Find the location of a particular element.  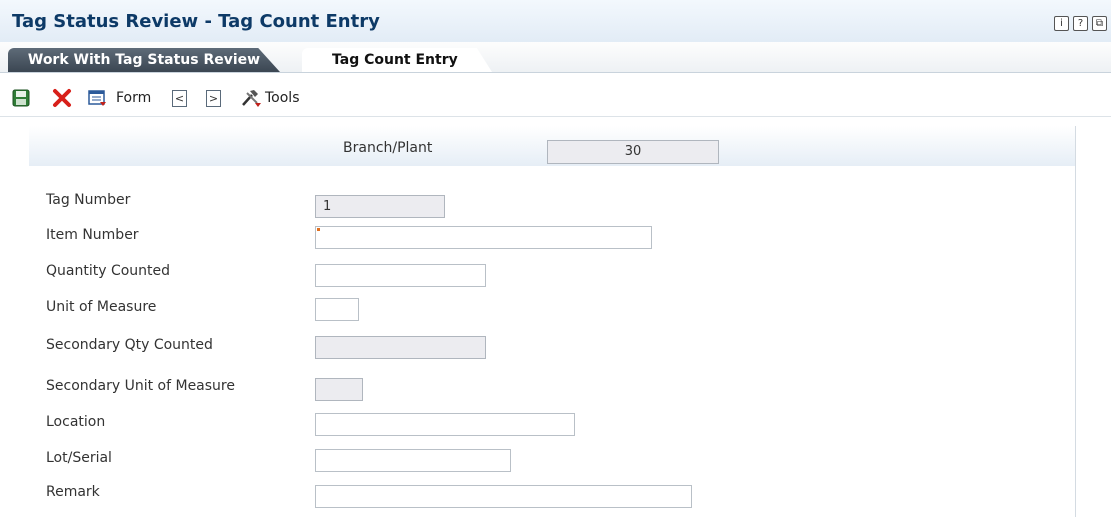

tools-menu-button: Tools is located at coordinates (270, 98).